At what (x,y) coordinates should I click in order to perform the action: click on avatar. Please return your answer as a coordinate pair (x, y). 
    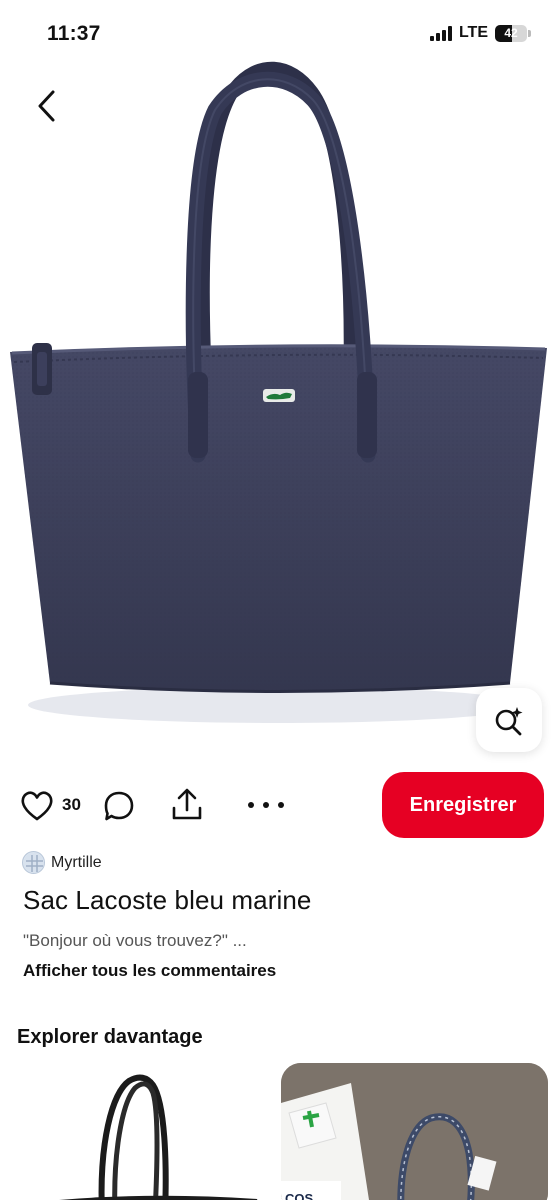
    Looking at the image, I should click on (33, 862).